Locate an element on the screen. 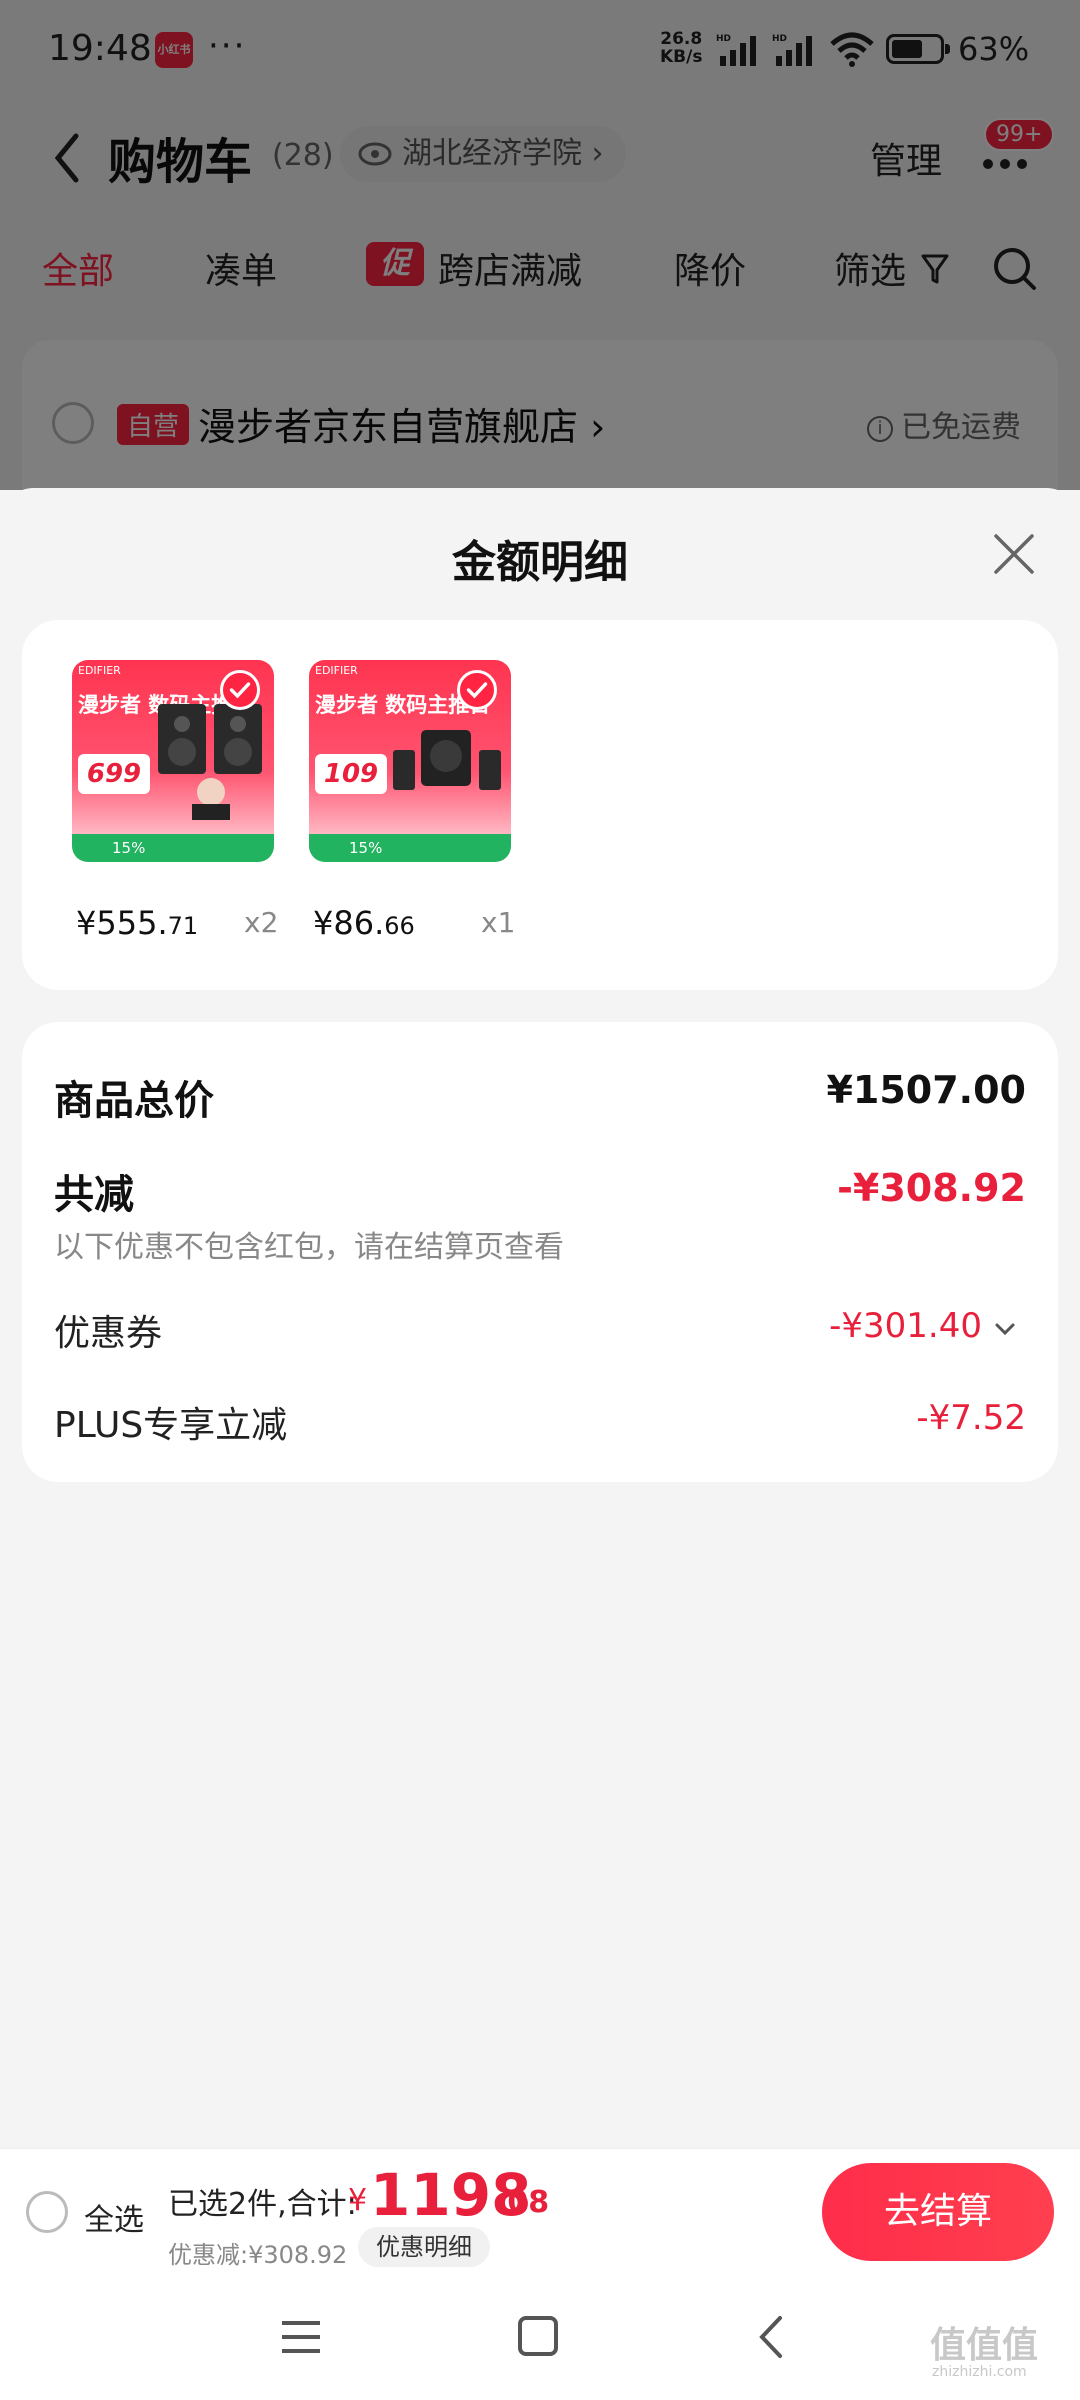  watermark-url: zhizhizhi.com is located at coordinates (979, 2372).